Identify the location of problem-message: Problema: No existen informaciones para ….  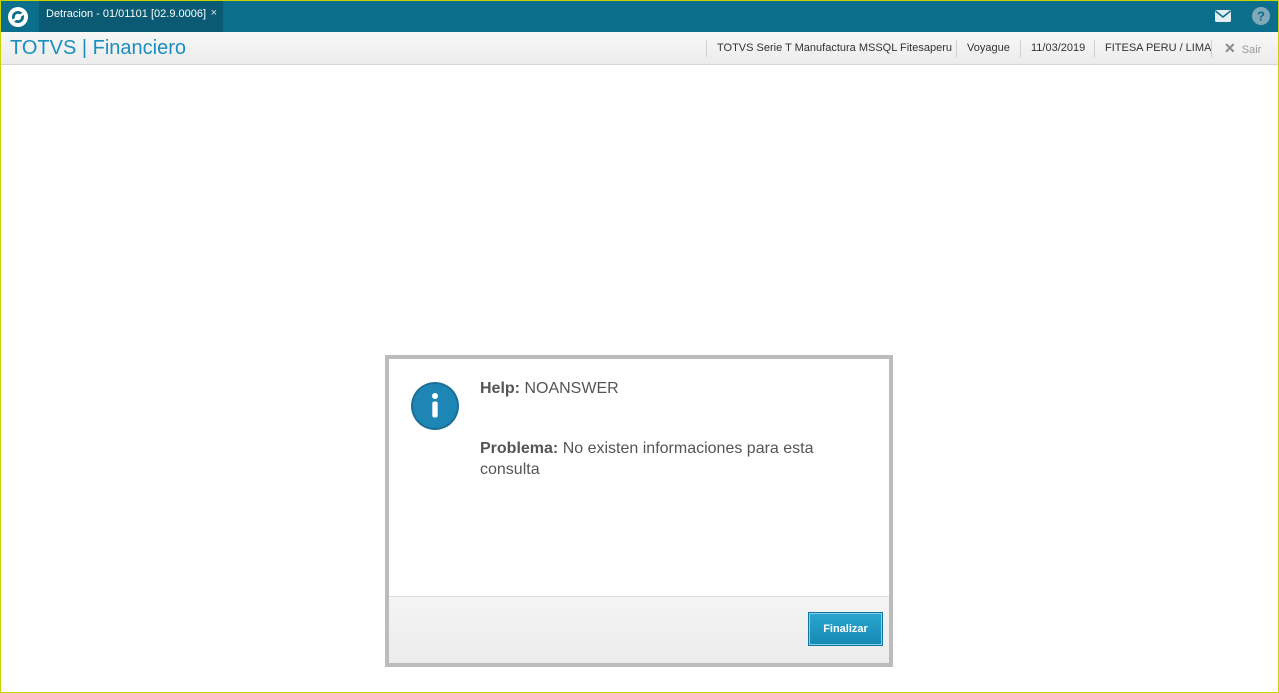
(670, 459).